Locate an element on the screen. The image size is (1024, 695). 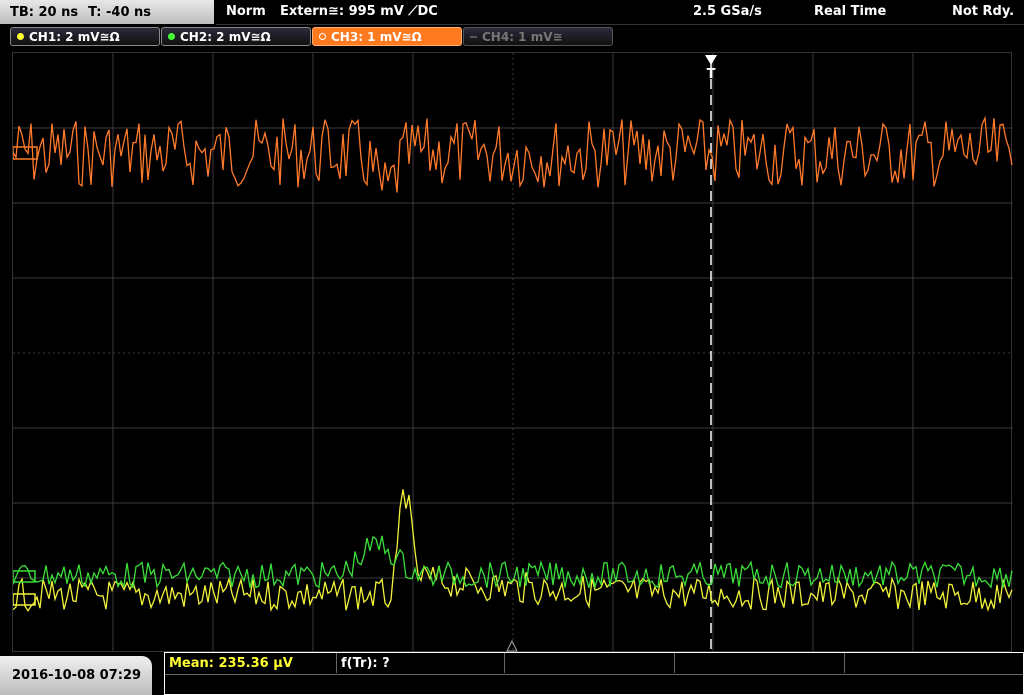
acquisition-mode-label: Real Time is located at coordinates (850, 11).